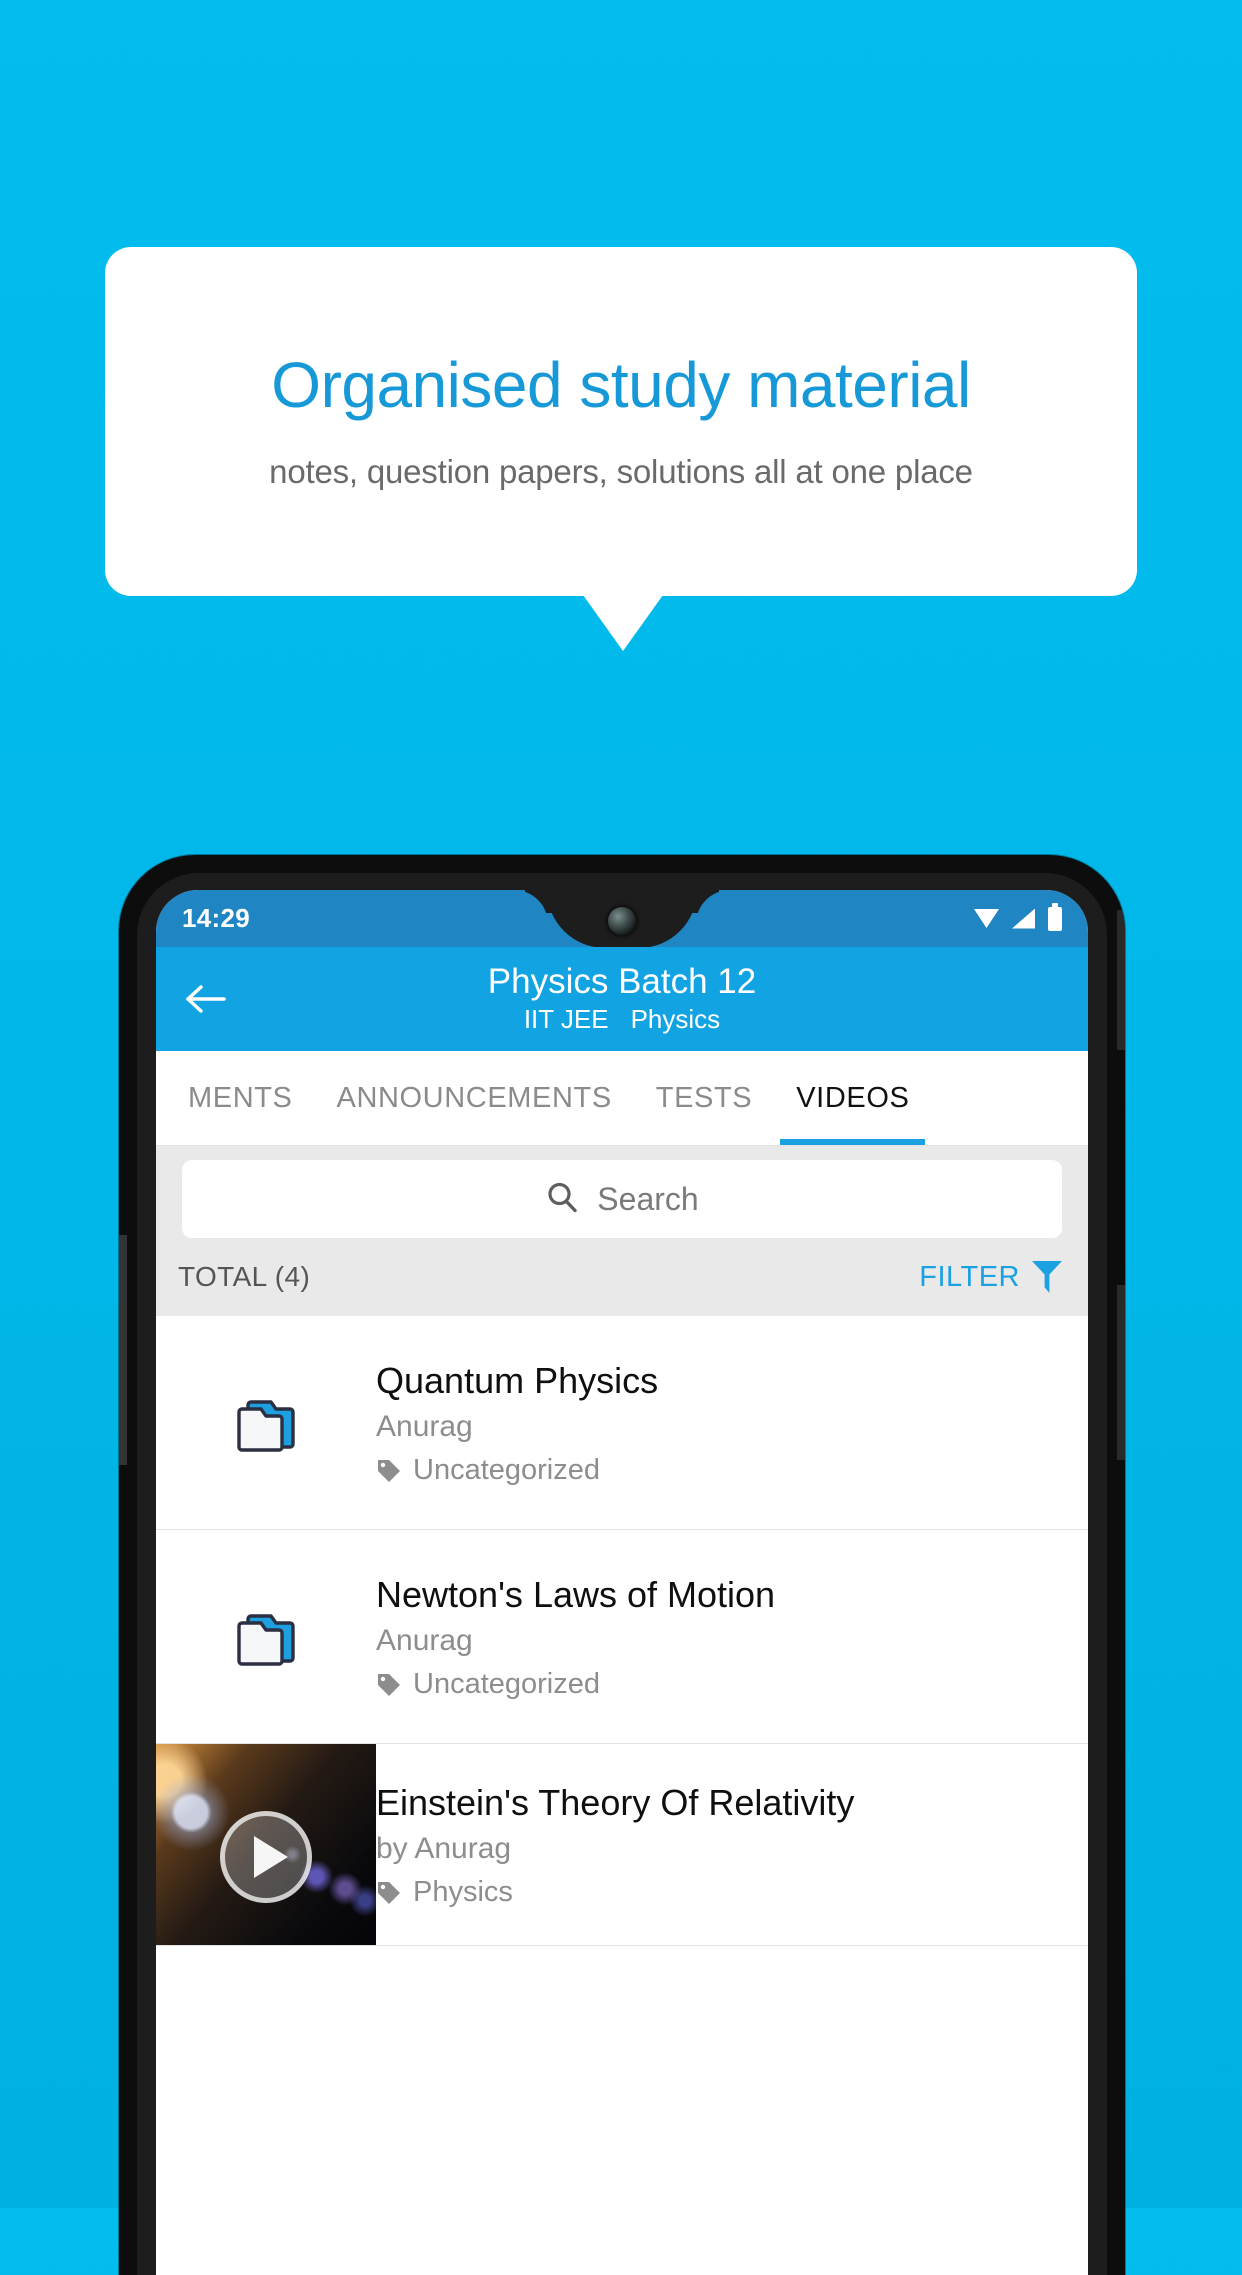 This screenshot has width=1242, height=2275. Describe the element at coordinates (206, 999) in the screenshot. I see `back-arrow-icon` at that location.